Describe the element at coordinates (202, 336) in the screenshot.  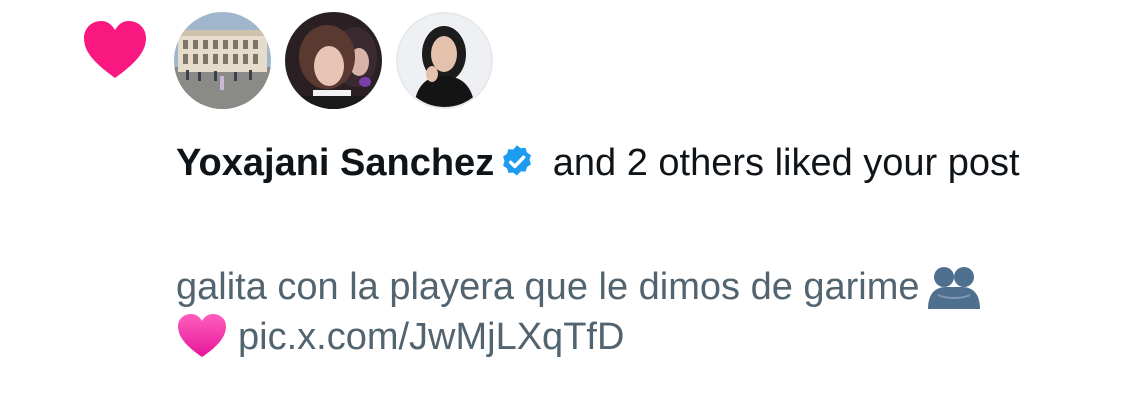
I see `pink-heart-emoji` at that location.